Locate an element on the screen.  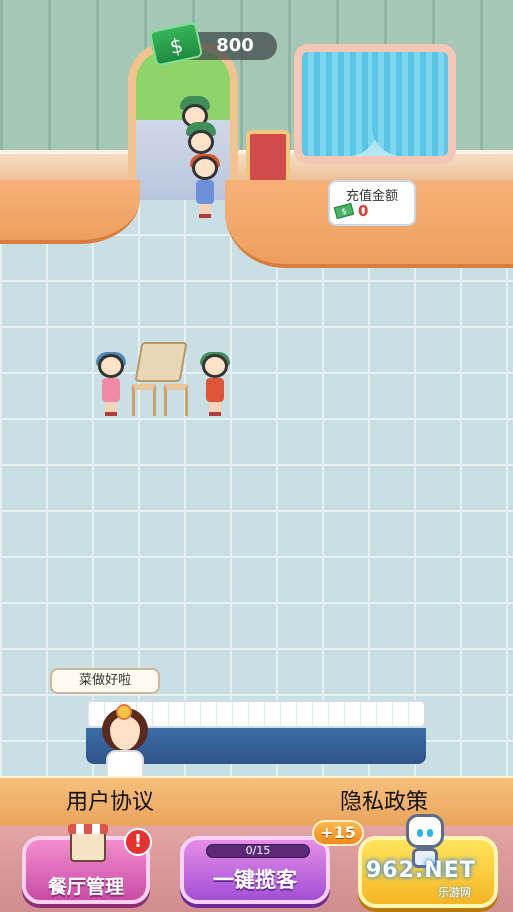
window-glass is located at coordinates (375, 104).